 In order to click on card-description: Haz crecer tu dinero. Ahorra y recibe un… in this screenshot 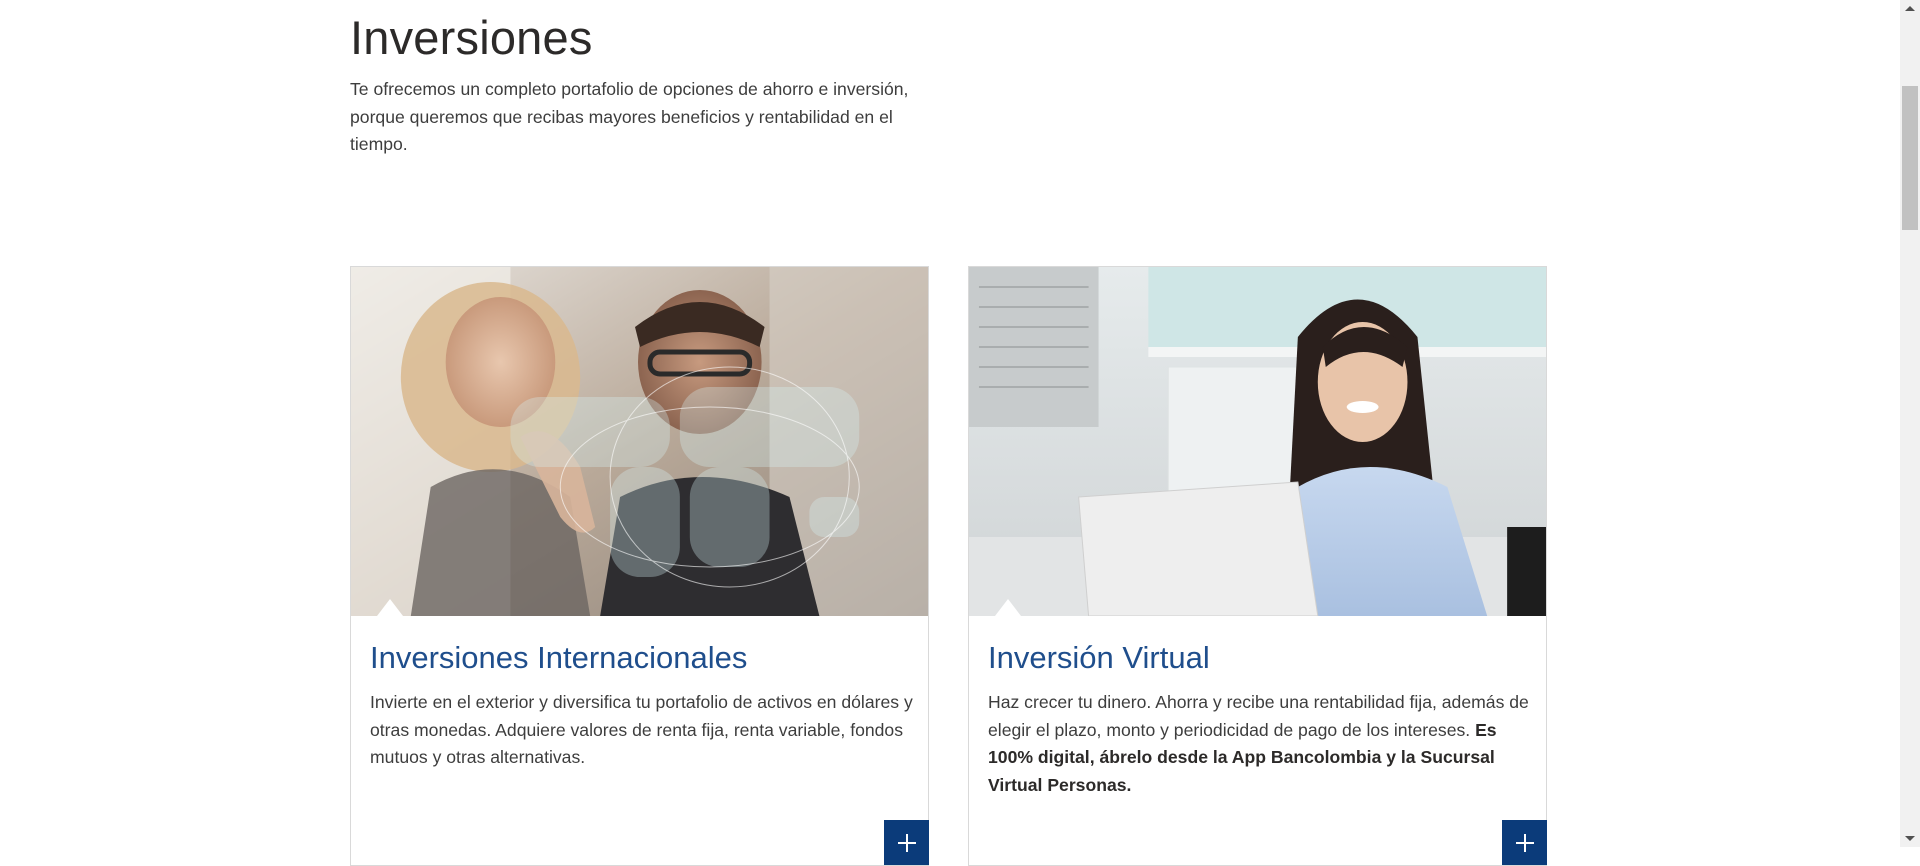, I will do `click(1260, 744)`.